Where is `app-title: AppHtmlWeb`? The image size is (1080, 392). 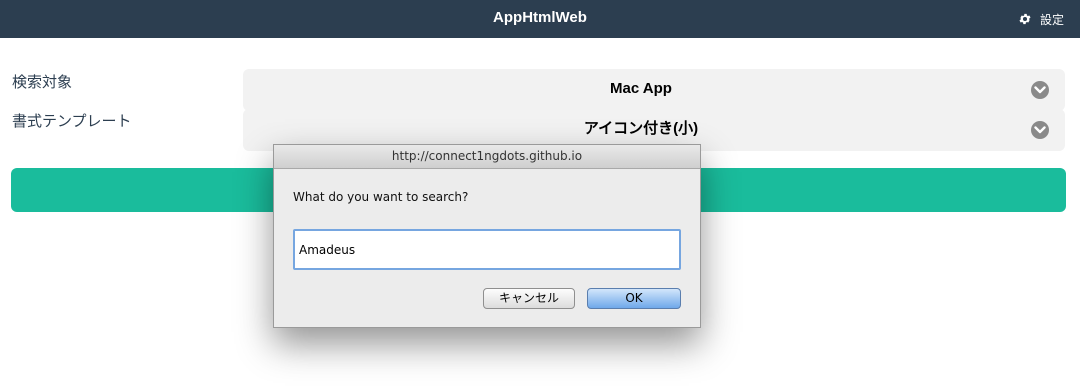
app-title: AppHtmlWeb is located at coordinates (540, 17).